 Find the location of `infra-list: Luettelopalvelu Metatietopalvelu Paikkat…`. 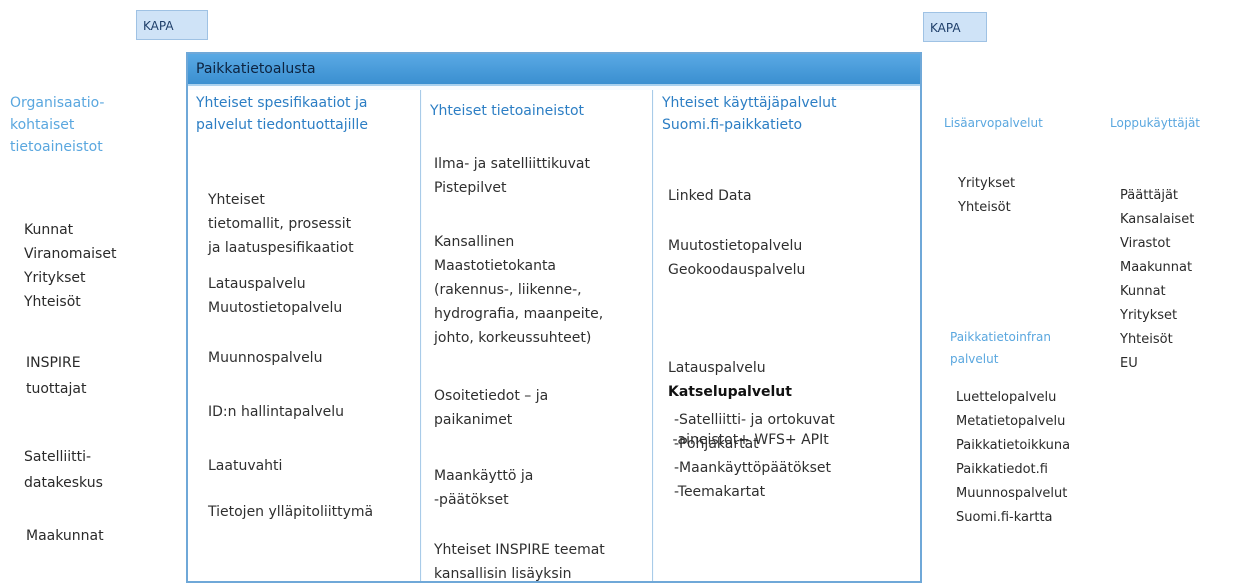

infra-list: Luettelopalvelu Metatietopalvelu Paikkat… is located at coordinates (1013, 458).